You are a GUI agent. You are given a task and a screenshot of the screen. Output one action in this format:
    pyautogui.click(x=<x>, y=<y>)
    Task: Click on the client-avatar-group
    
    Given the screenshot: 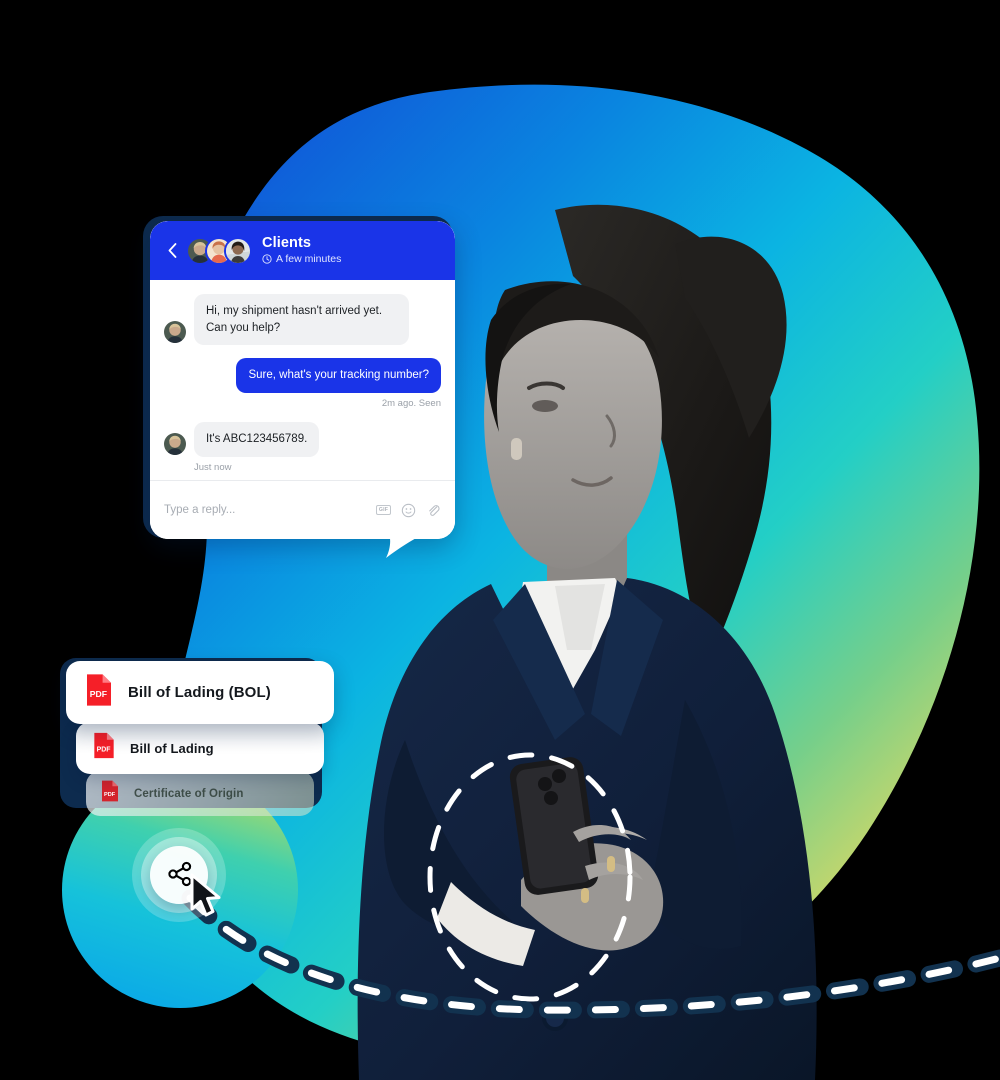 What is the action you would take?
    pyautogui.click(x=219, y=250)
    